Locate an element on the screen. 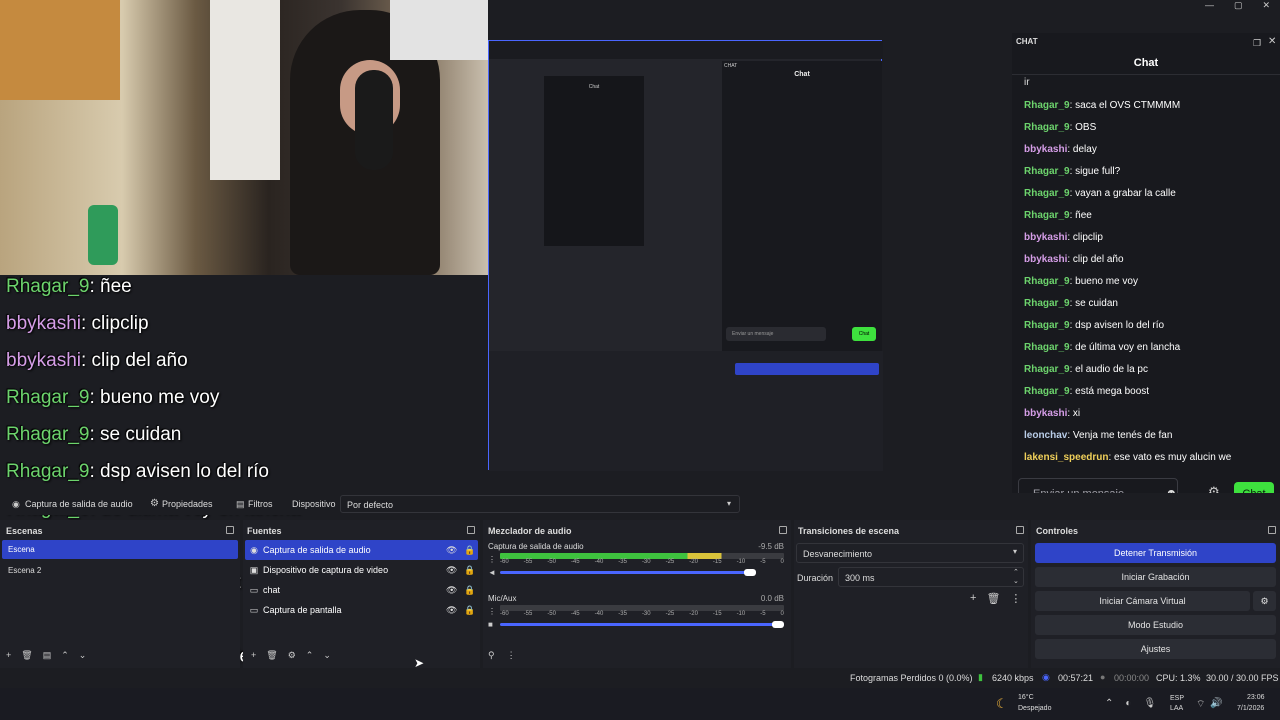  tray-app-icon: ◐ is located at coordinates (1128, 703).